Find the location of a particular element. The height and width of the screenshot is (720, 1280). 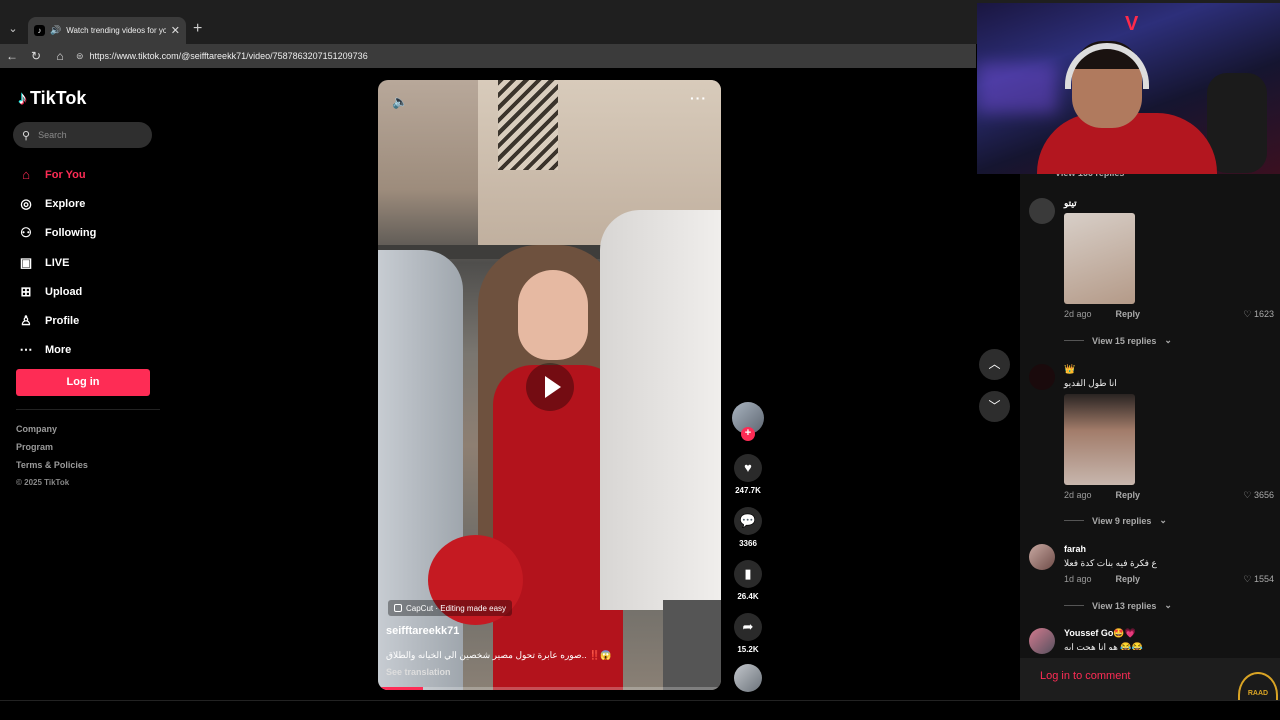

plus-square-icon: ⊞ is located at coordinates (26, 291).